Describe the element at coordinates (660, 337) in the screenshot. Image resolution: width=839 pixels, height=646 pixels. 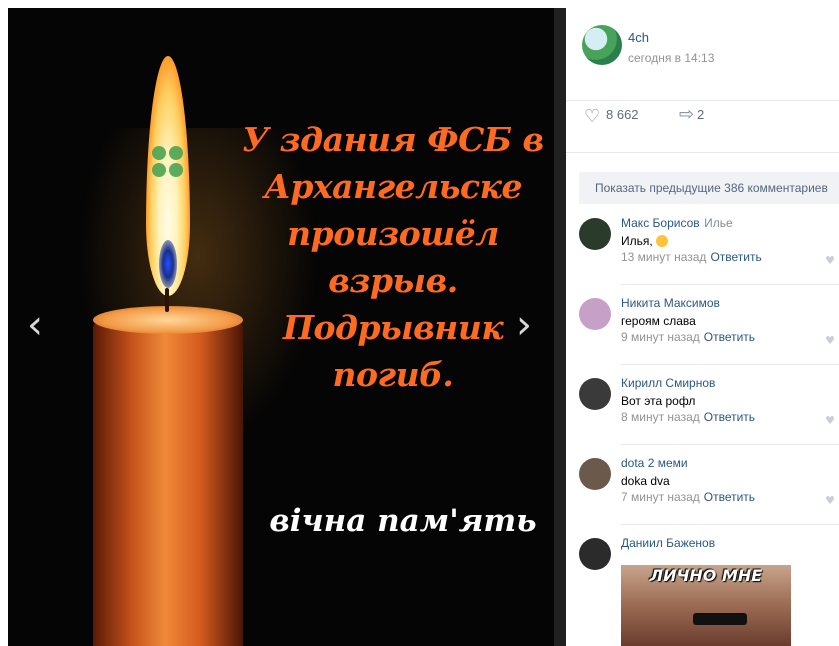
I see `comment-time: 9 минут назад` at that location.